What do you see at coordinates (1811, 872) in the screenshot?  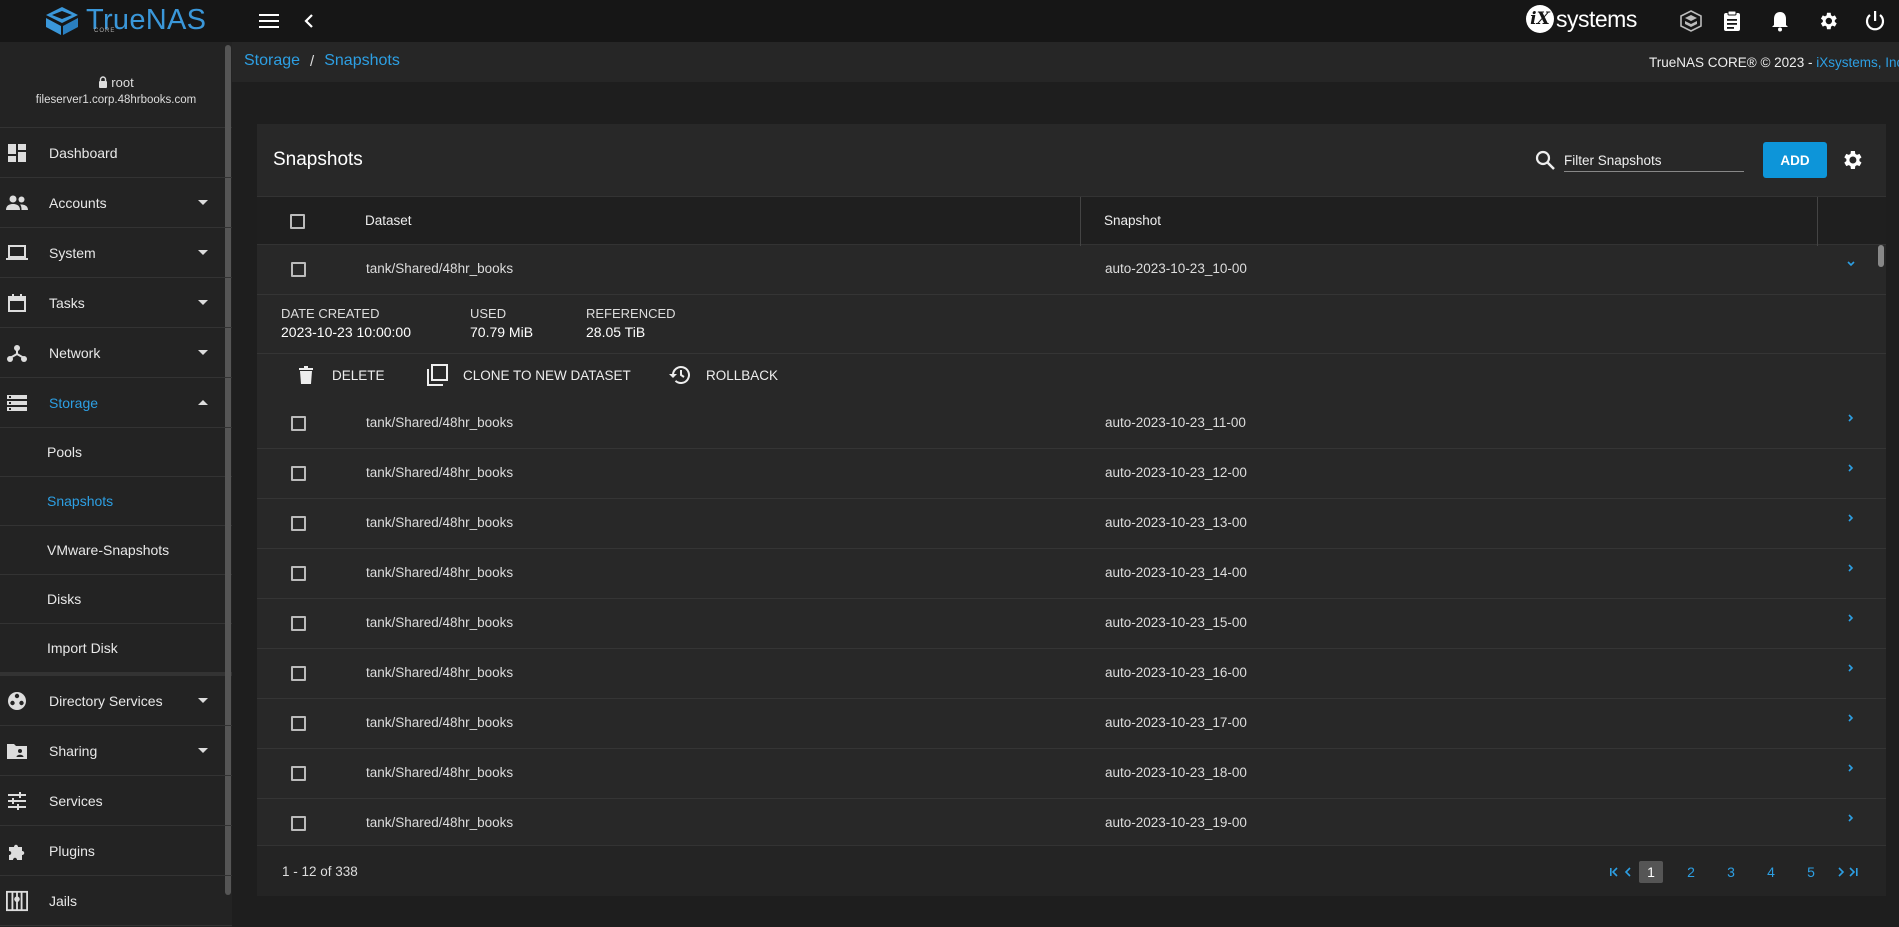 I see `page-5: 5` at bounding box center [1811, 872].